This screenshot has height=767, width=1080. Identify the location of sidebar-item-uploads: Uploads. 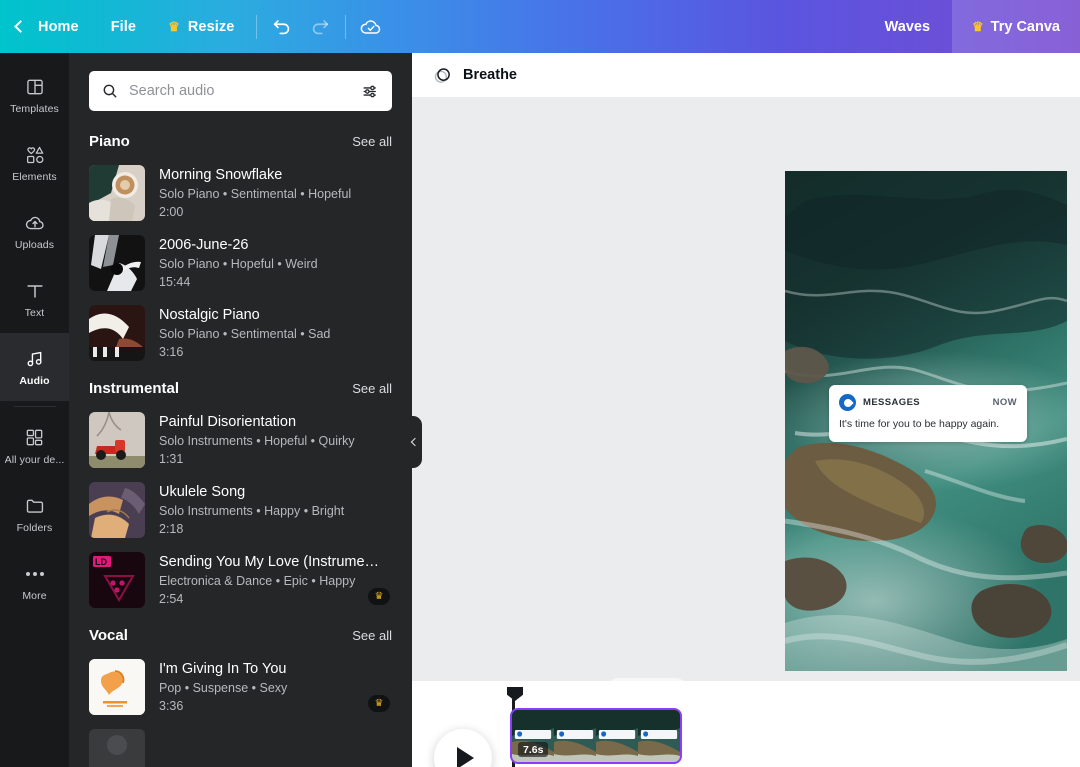
(34, 231).